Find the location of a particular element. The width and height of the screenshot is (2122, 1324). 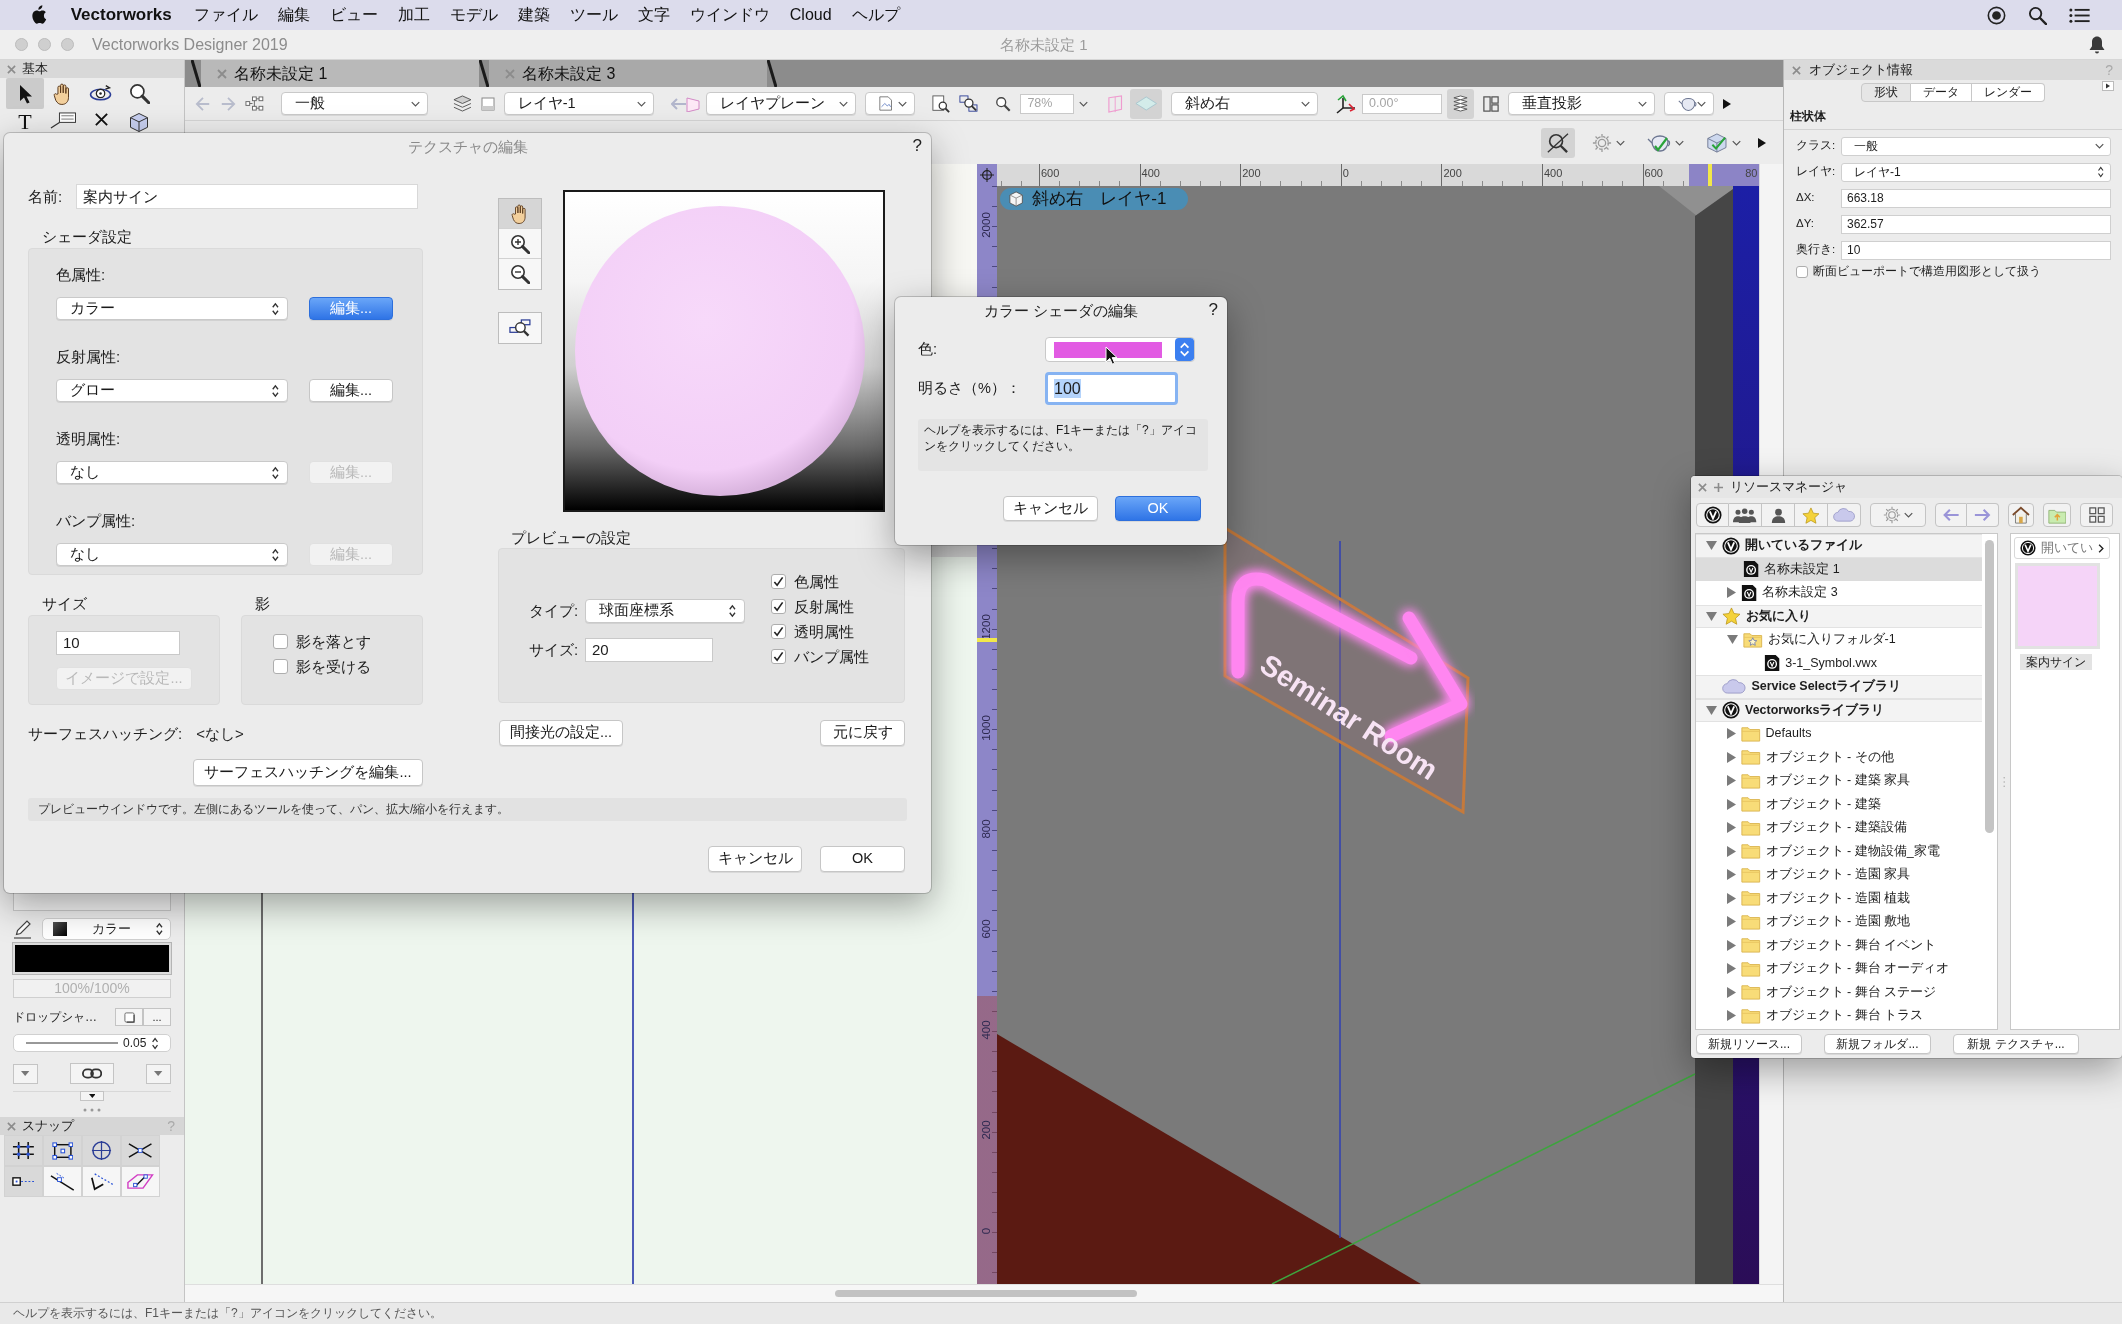

page-dropdown is located at coordinates (889, 103).